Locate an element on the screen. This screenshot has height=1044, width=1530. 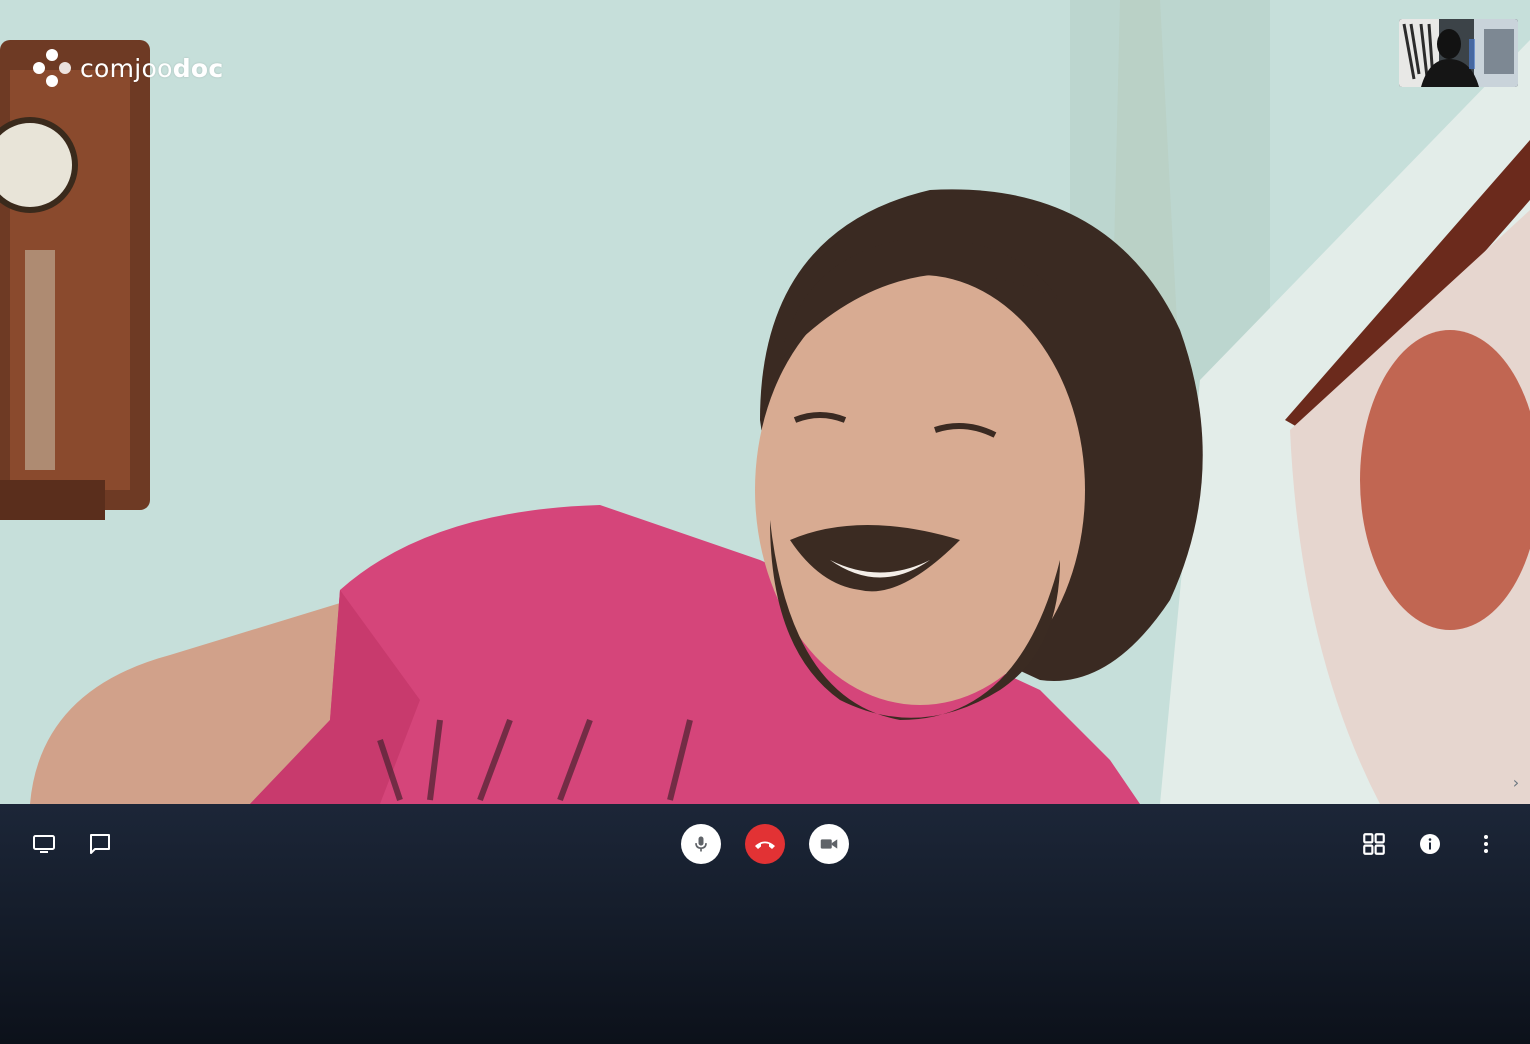
chat-button is located at coordinates (100, 844).